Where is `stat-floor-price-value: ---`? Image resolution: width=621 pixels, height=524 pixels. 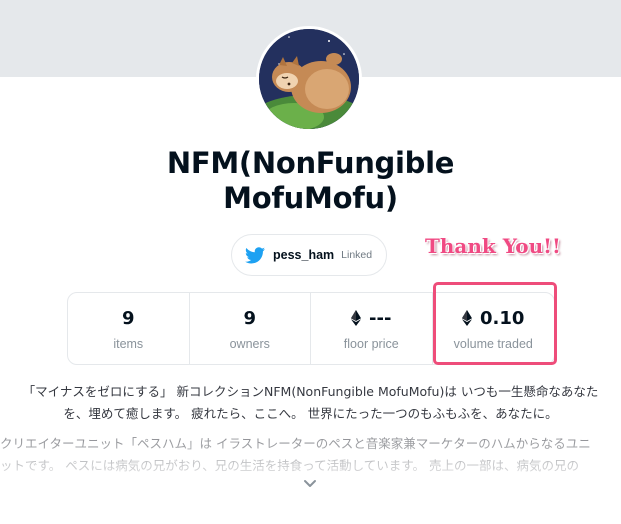 stat-floor-price-value: --- is located at coordinates (371, 318).